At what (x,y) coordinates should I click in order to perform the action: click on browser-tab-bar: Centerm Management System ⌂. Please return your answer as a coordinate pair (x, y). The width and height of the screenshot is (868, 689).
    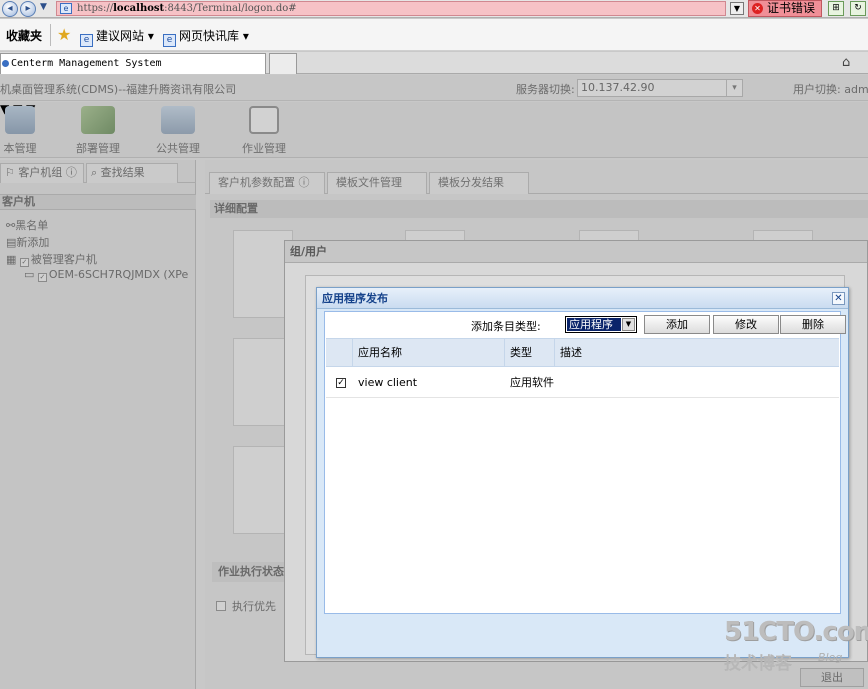
    Looking at the image, I should click on (434, 63).